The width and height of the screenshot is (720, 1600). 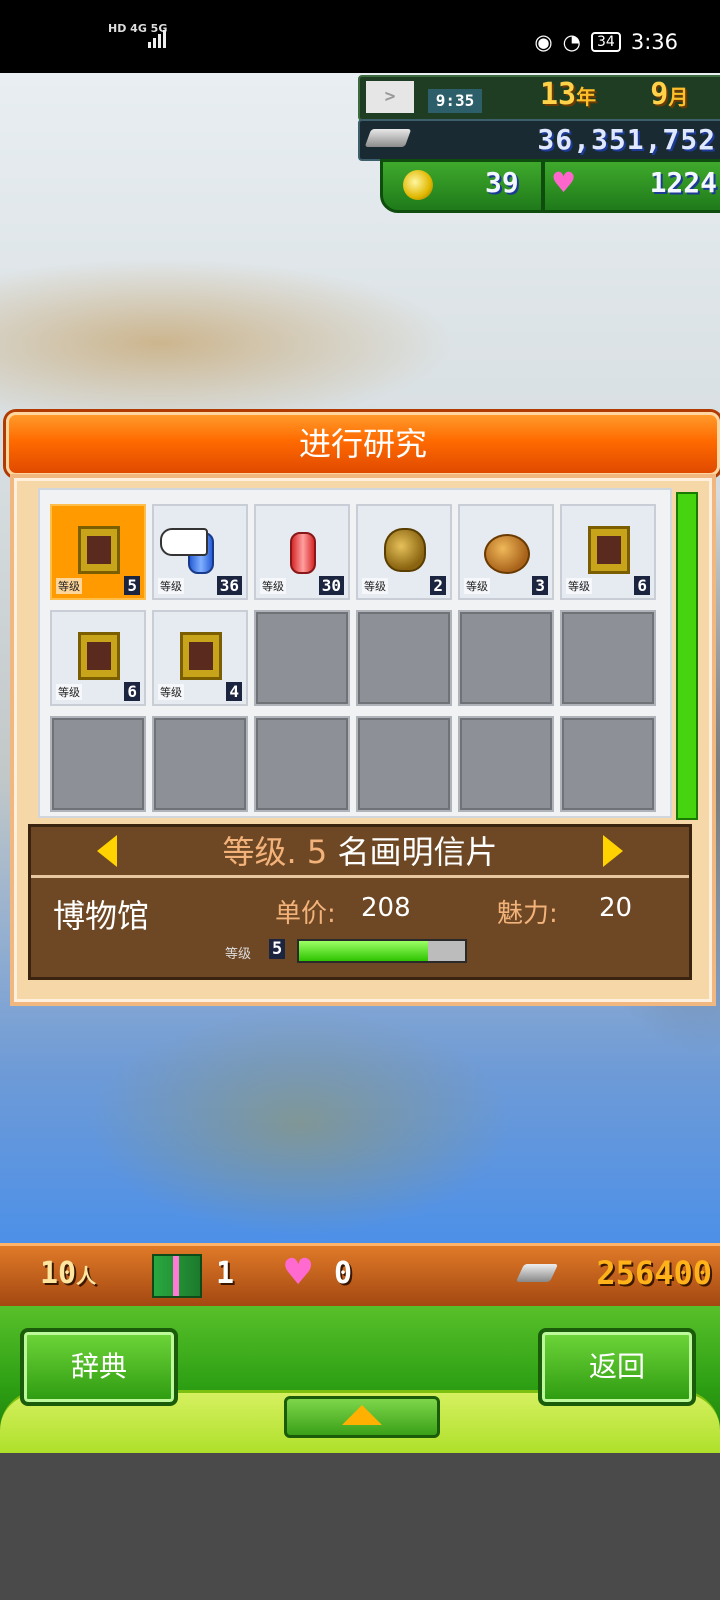 I want to click on battery-icon: 34, so click(x=606, y=42).